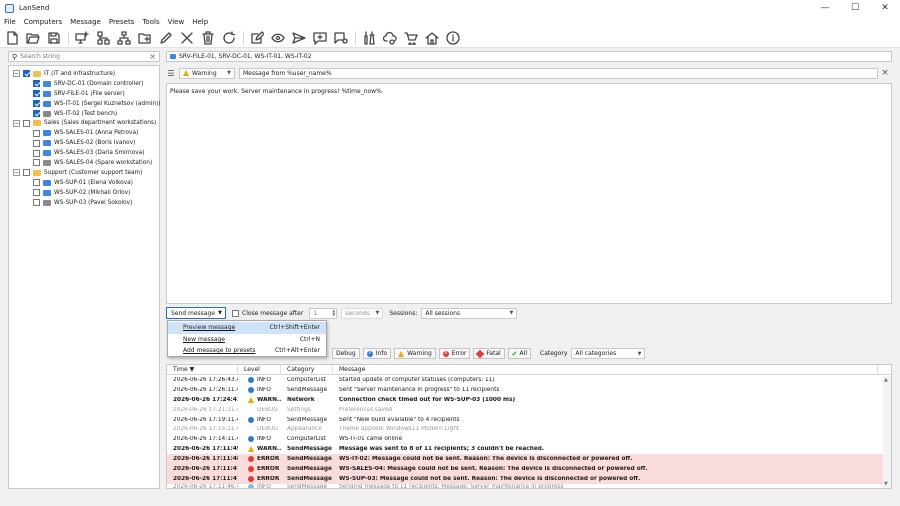  What do you see at coordinates (121, 22) in the screenshot?
I see `menu-presets: Presets` at bounding box center [121, 22].